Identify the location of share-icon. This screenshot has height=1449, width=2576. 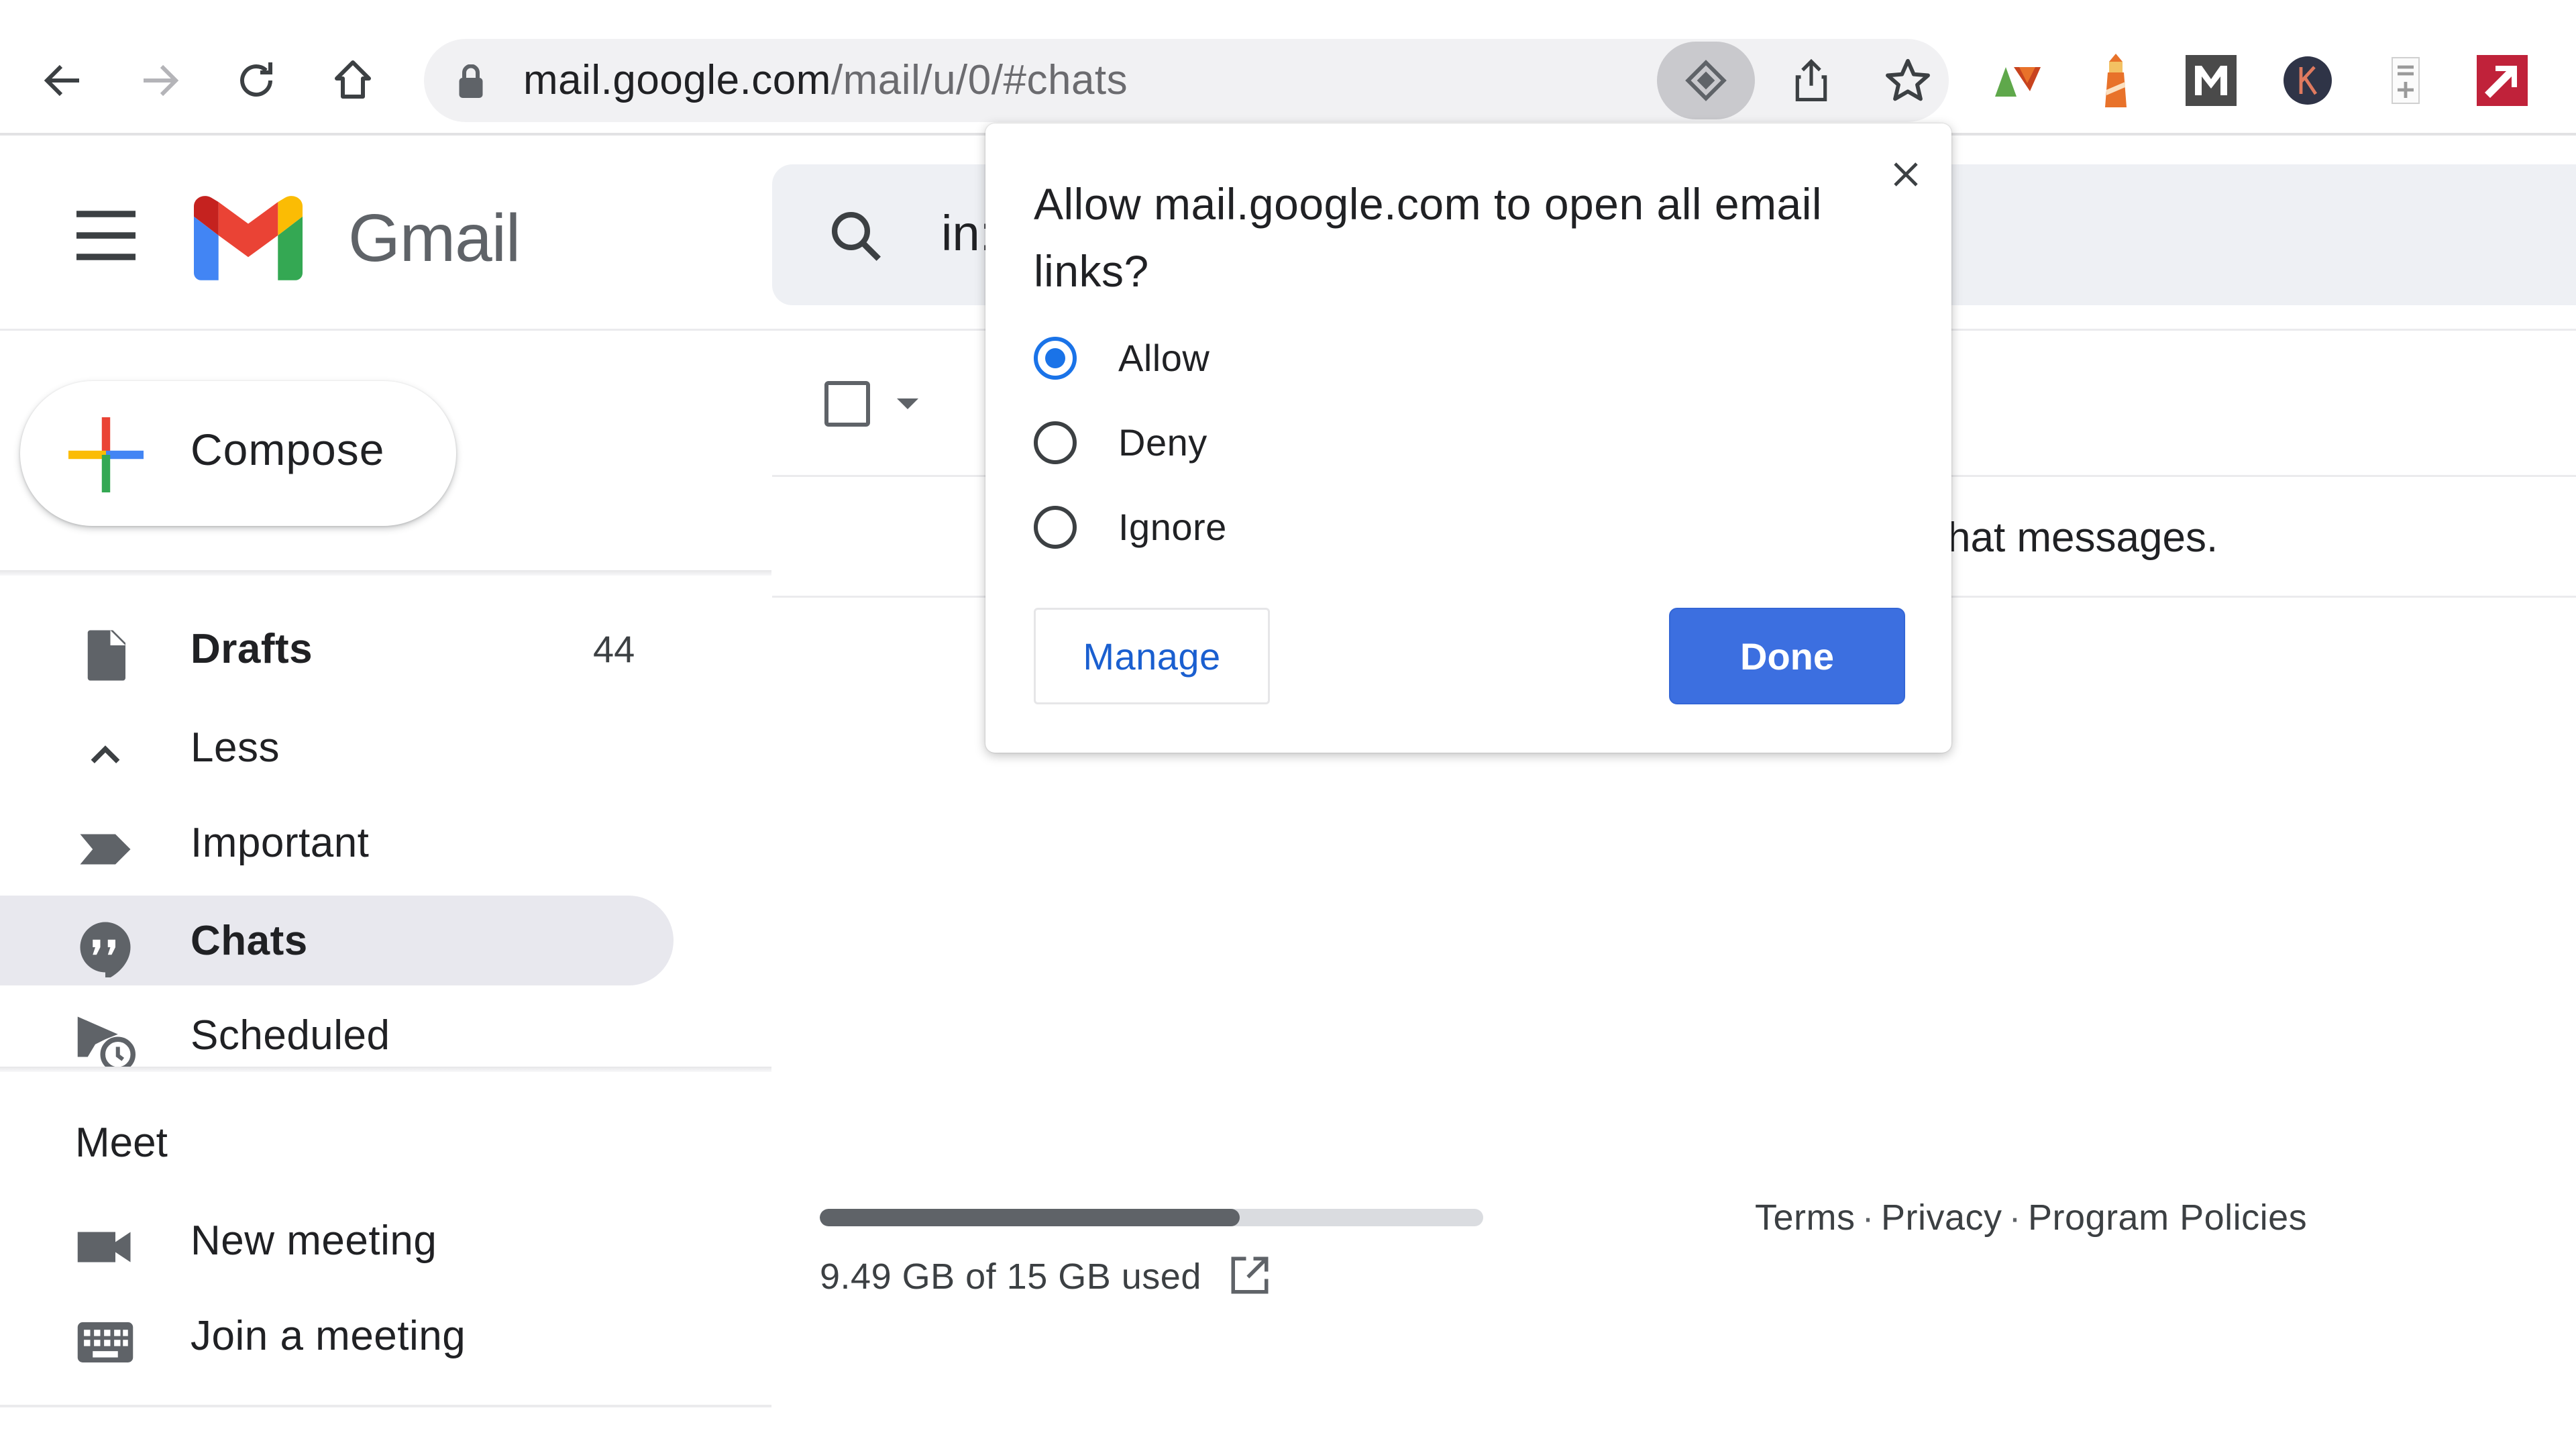
(1811, 79).